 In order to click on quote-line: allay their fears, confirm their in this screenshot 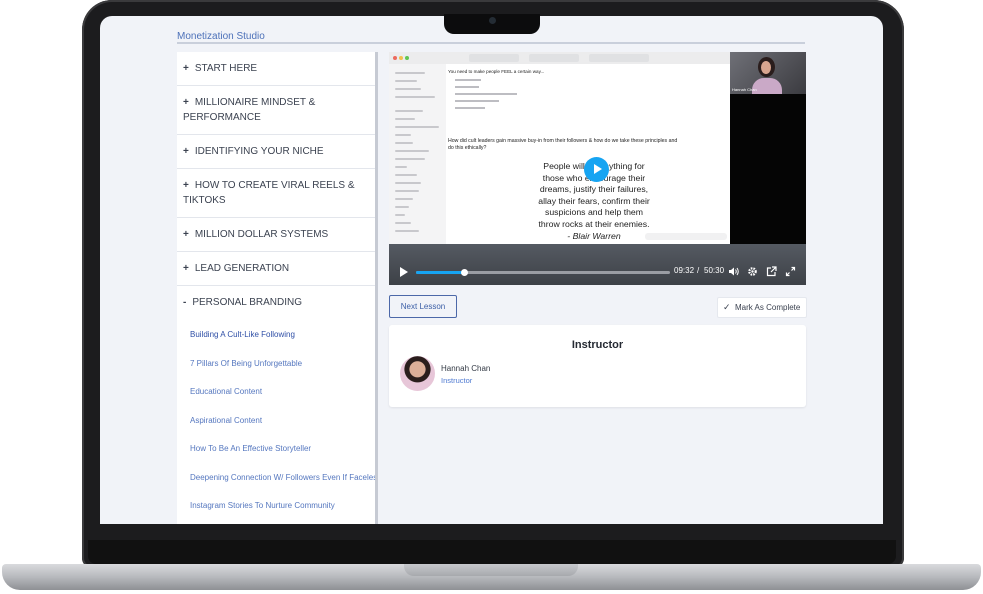, I will do `click(594, 200)`.